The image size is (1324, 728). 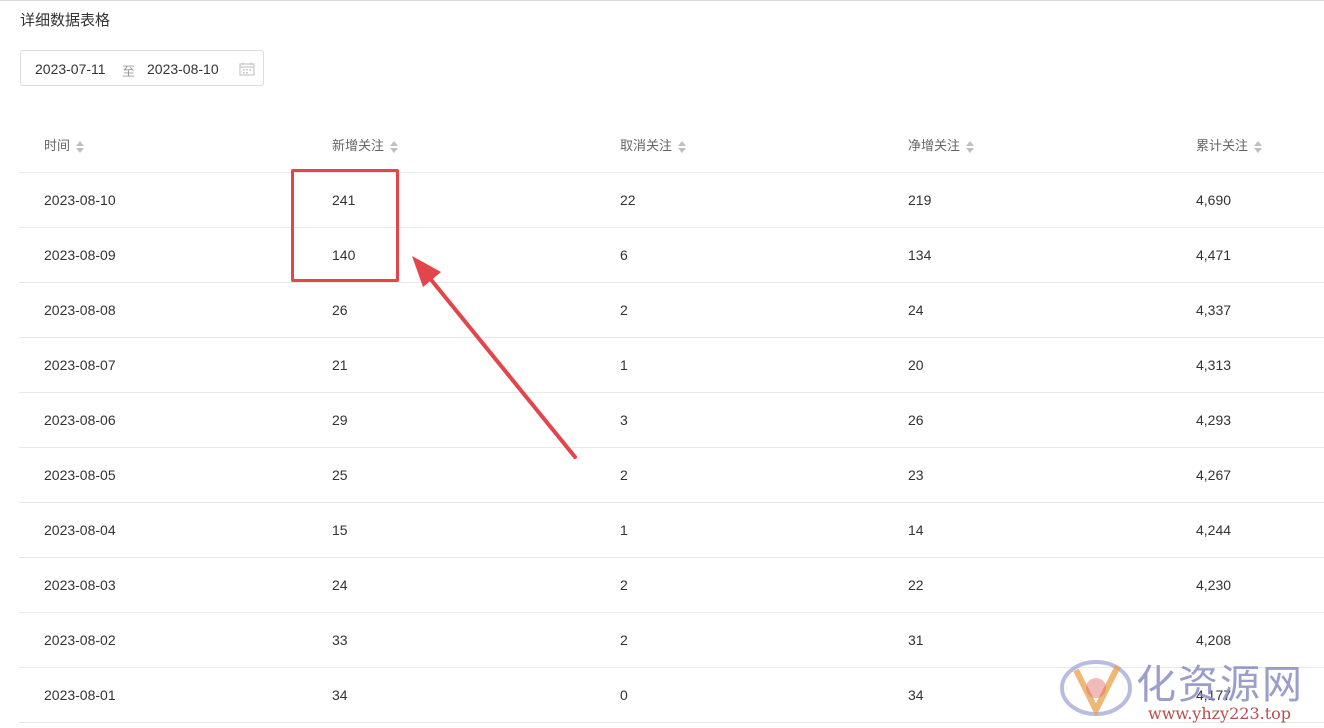 I want to click on column-header-new-follows: 新增关注, so click(x=451, y=145).